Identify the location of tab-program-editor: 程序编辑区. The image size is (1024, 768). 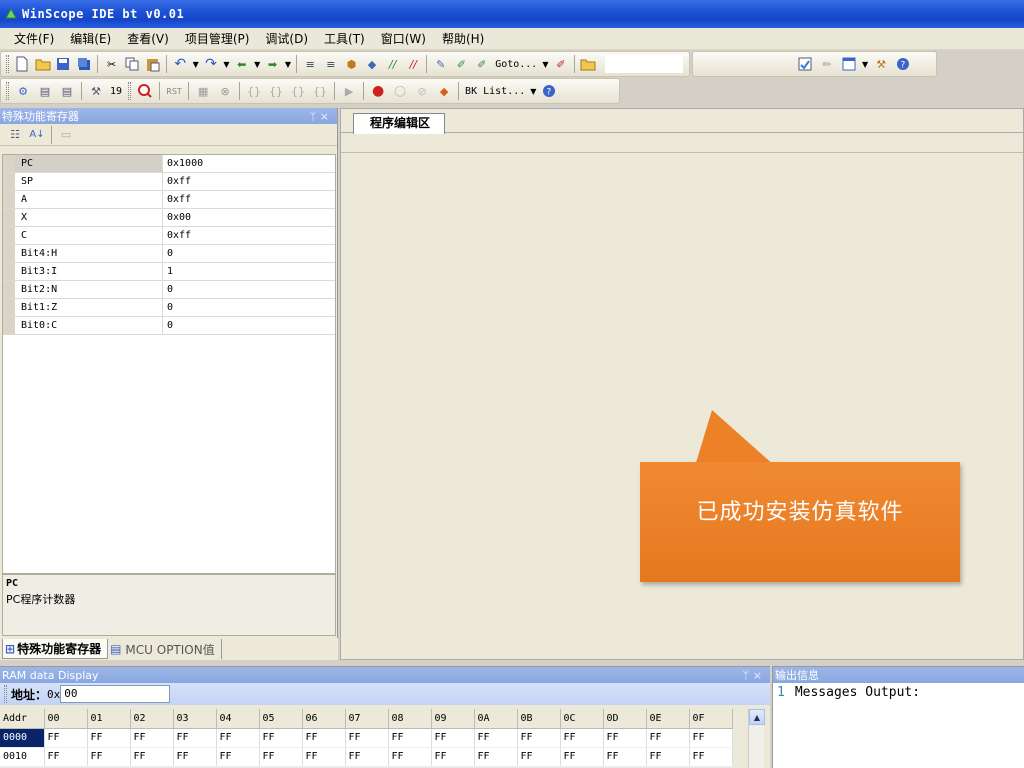
(399, 123).